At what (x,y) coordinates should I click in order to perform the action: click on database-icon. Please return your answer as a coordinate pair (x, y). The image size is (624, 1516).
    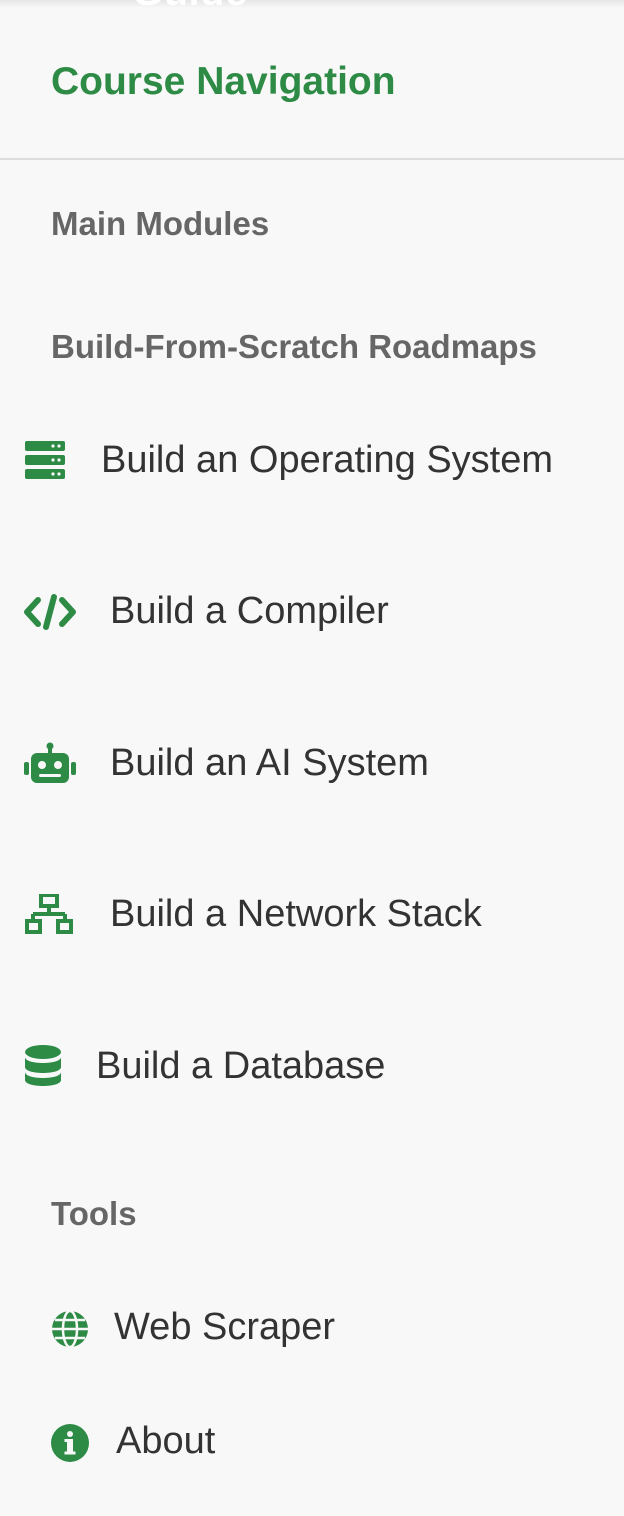
    Looking at the image, I should click on (43, 1065).